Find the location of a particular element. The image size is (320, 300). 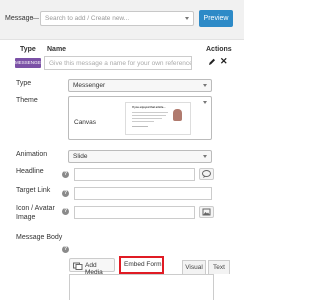

actions-column-header: Actions is located at coordinates (219, 49).